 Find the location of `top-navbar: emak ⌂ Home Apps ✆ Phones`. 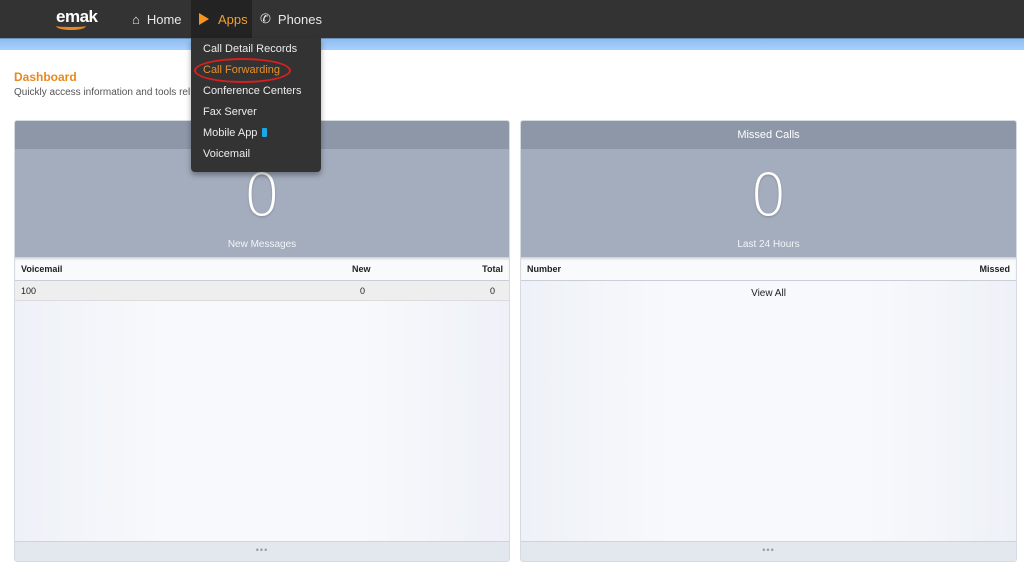

top-navbar: emak ⌂ Home Apps ✆ Phones is located at coordinates (512, 19).